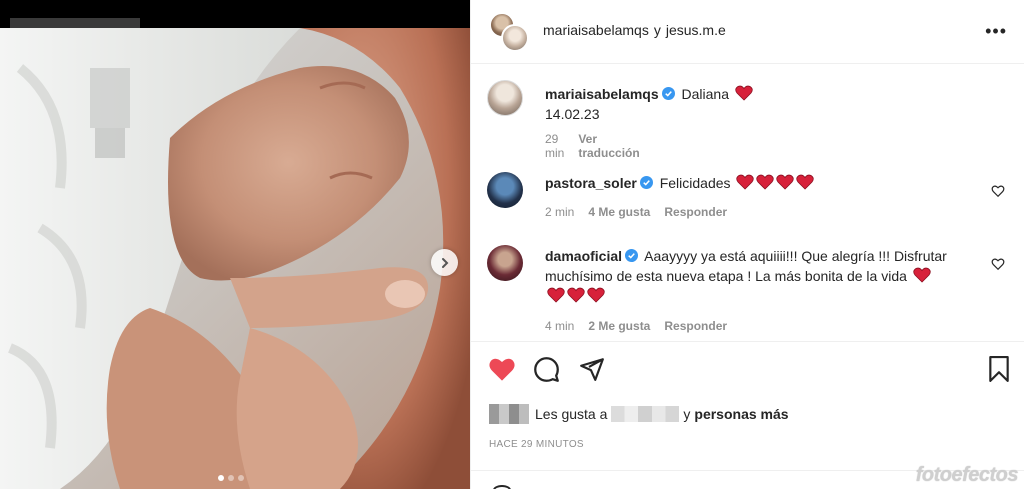 This screenshot has width=1024, height=489. What do you see at coordinates (502, 487) in the screenshot?
I see `emoji-icon` at bounding box center [502, 487].